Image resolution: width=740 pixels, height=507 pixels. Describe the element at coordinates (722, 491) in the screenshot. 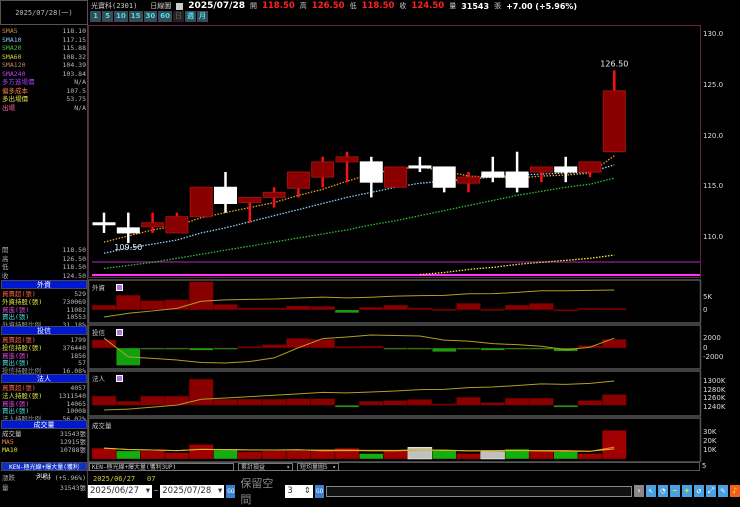

I see `draw-icon: ✎` at that location.